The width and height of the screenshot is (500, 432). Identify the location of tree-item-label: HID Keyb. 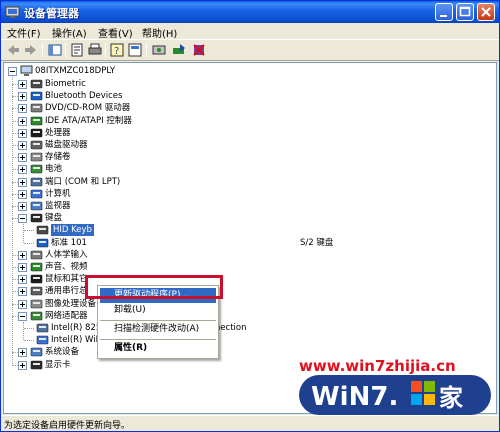
(72, 230).